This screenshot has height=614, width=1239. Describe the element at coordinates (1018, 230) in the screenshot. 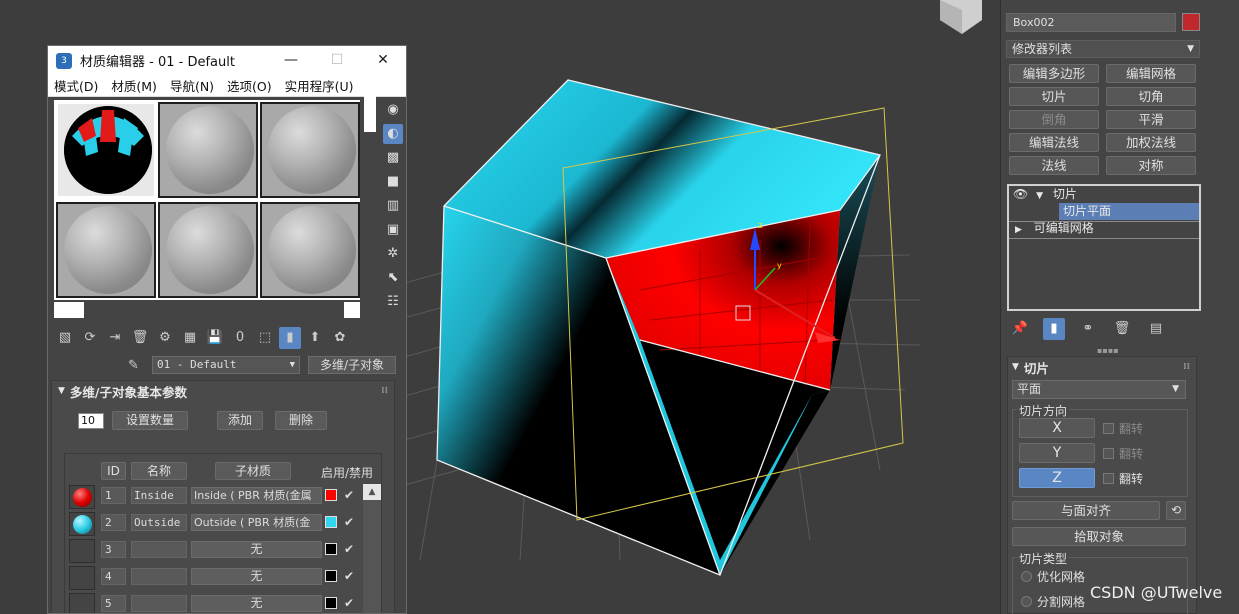

I see `expand-triangle-icon: ▶` at that location.